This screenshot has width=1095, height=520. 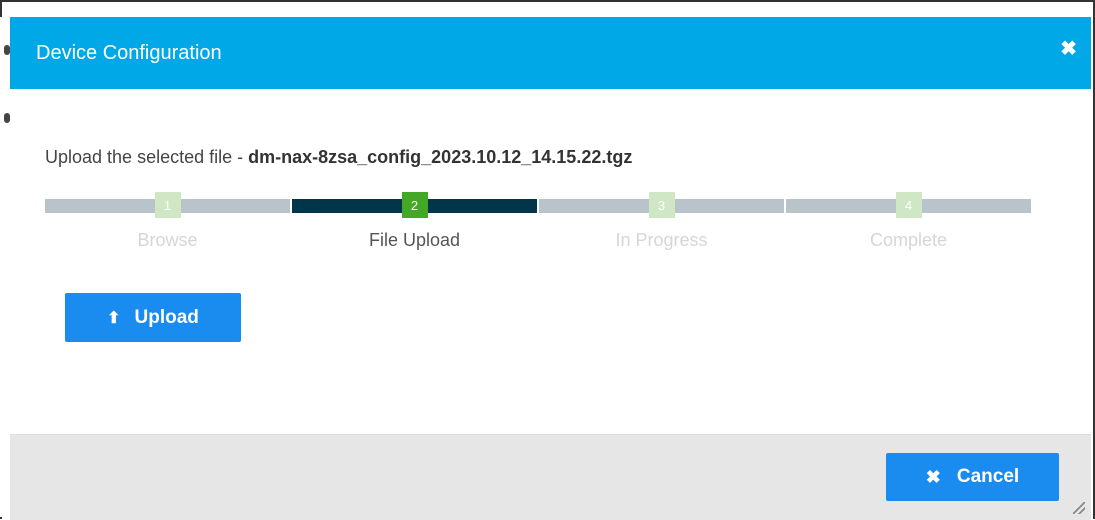 I want to click on step-number: 3, so click(x=661, y=205).